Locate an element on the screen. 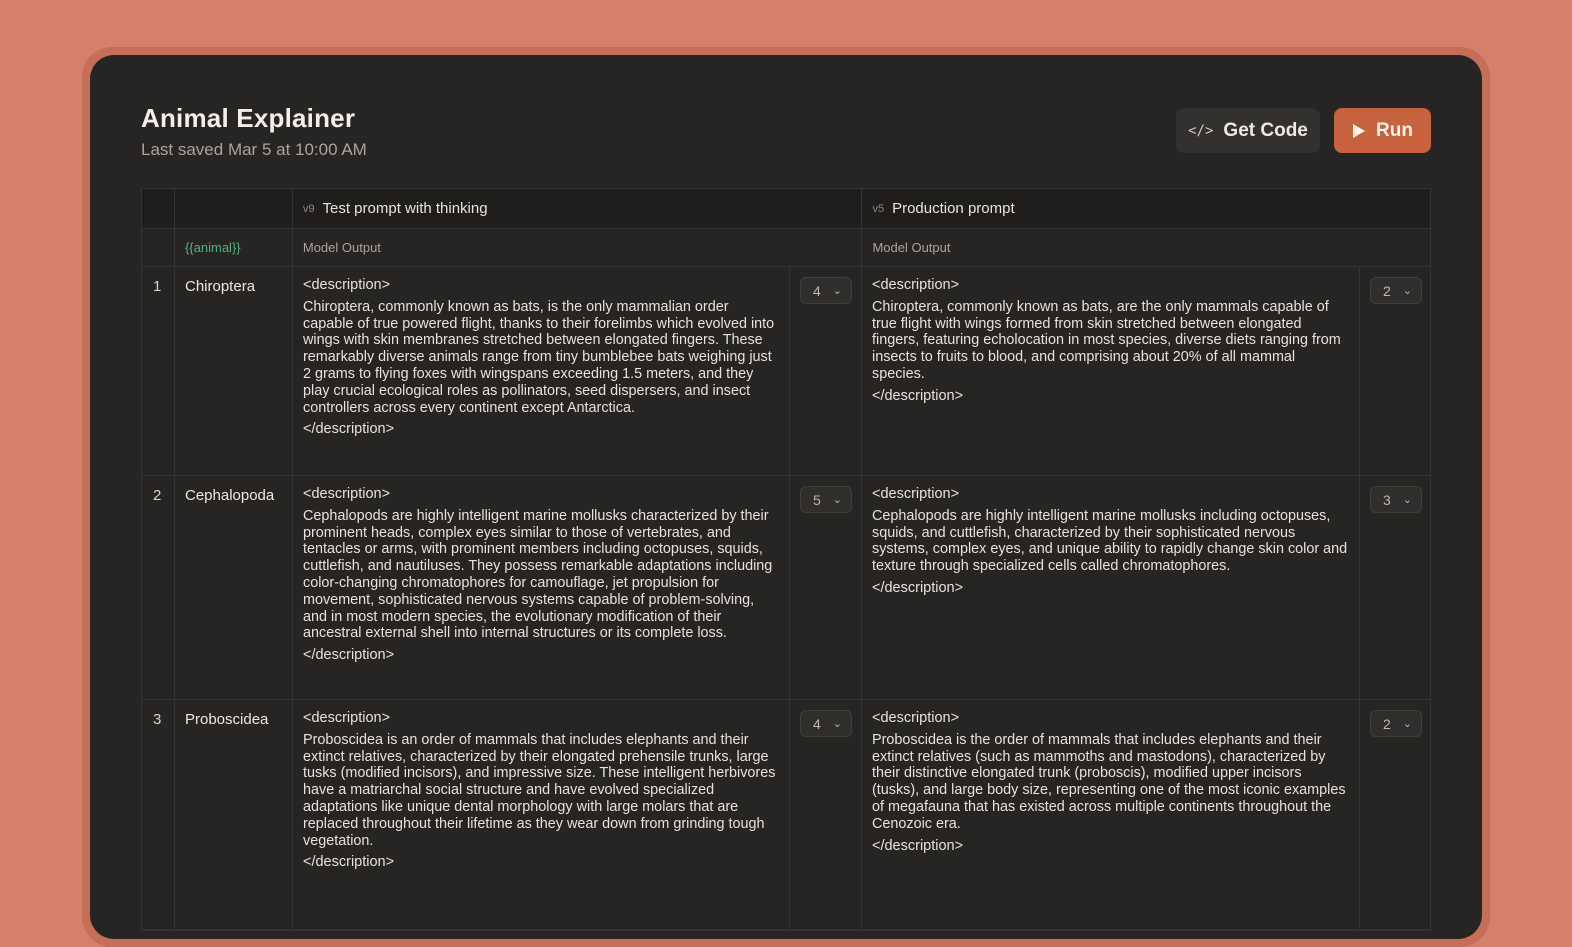  run-label: Run is located at coordinates (1394, 130).